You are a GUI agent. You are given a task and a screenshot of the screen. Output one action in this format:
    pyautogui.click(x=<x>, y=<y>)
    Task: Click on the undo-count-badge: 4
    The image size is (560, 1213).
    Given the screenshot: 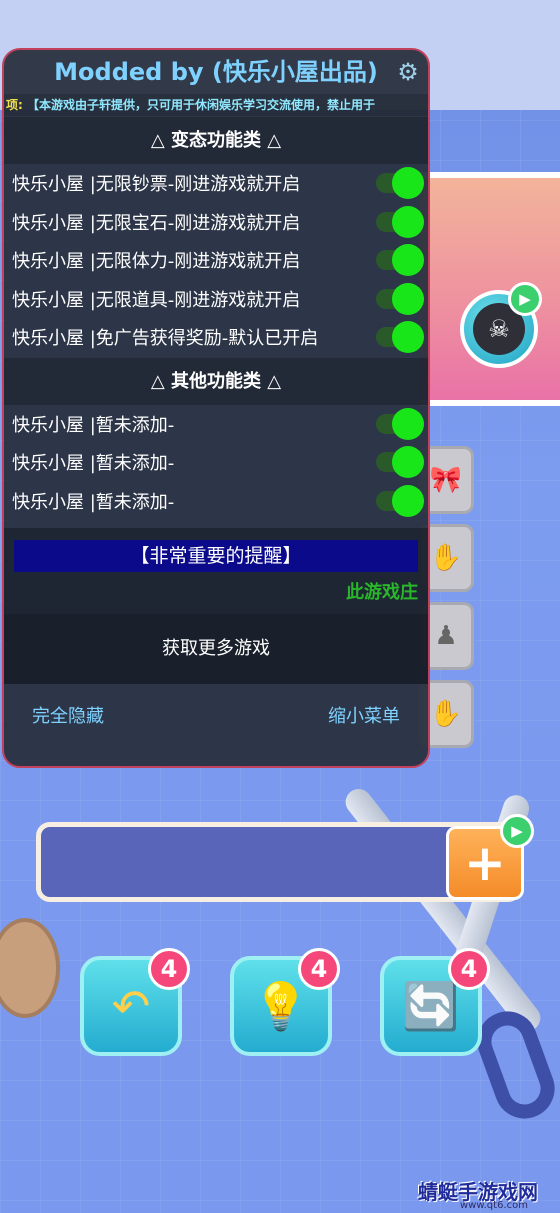 What is the action you would take?
    pyautogui.click(x=169, y=969)
    